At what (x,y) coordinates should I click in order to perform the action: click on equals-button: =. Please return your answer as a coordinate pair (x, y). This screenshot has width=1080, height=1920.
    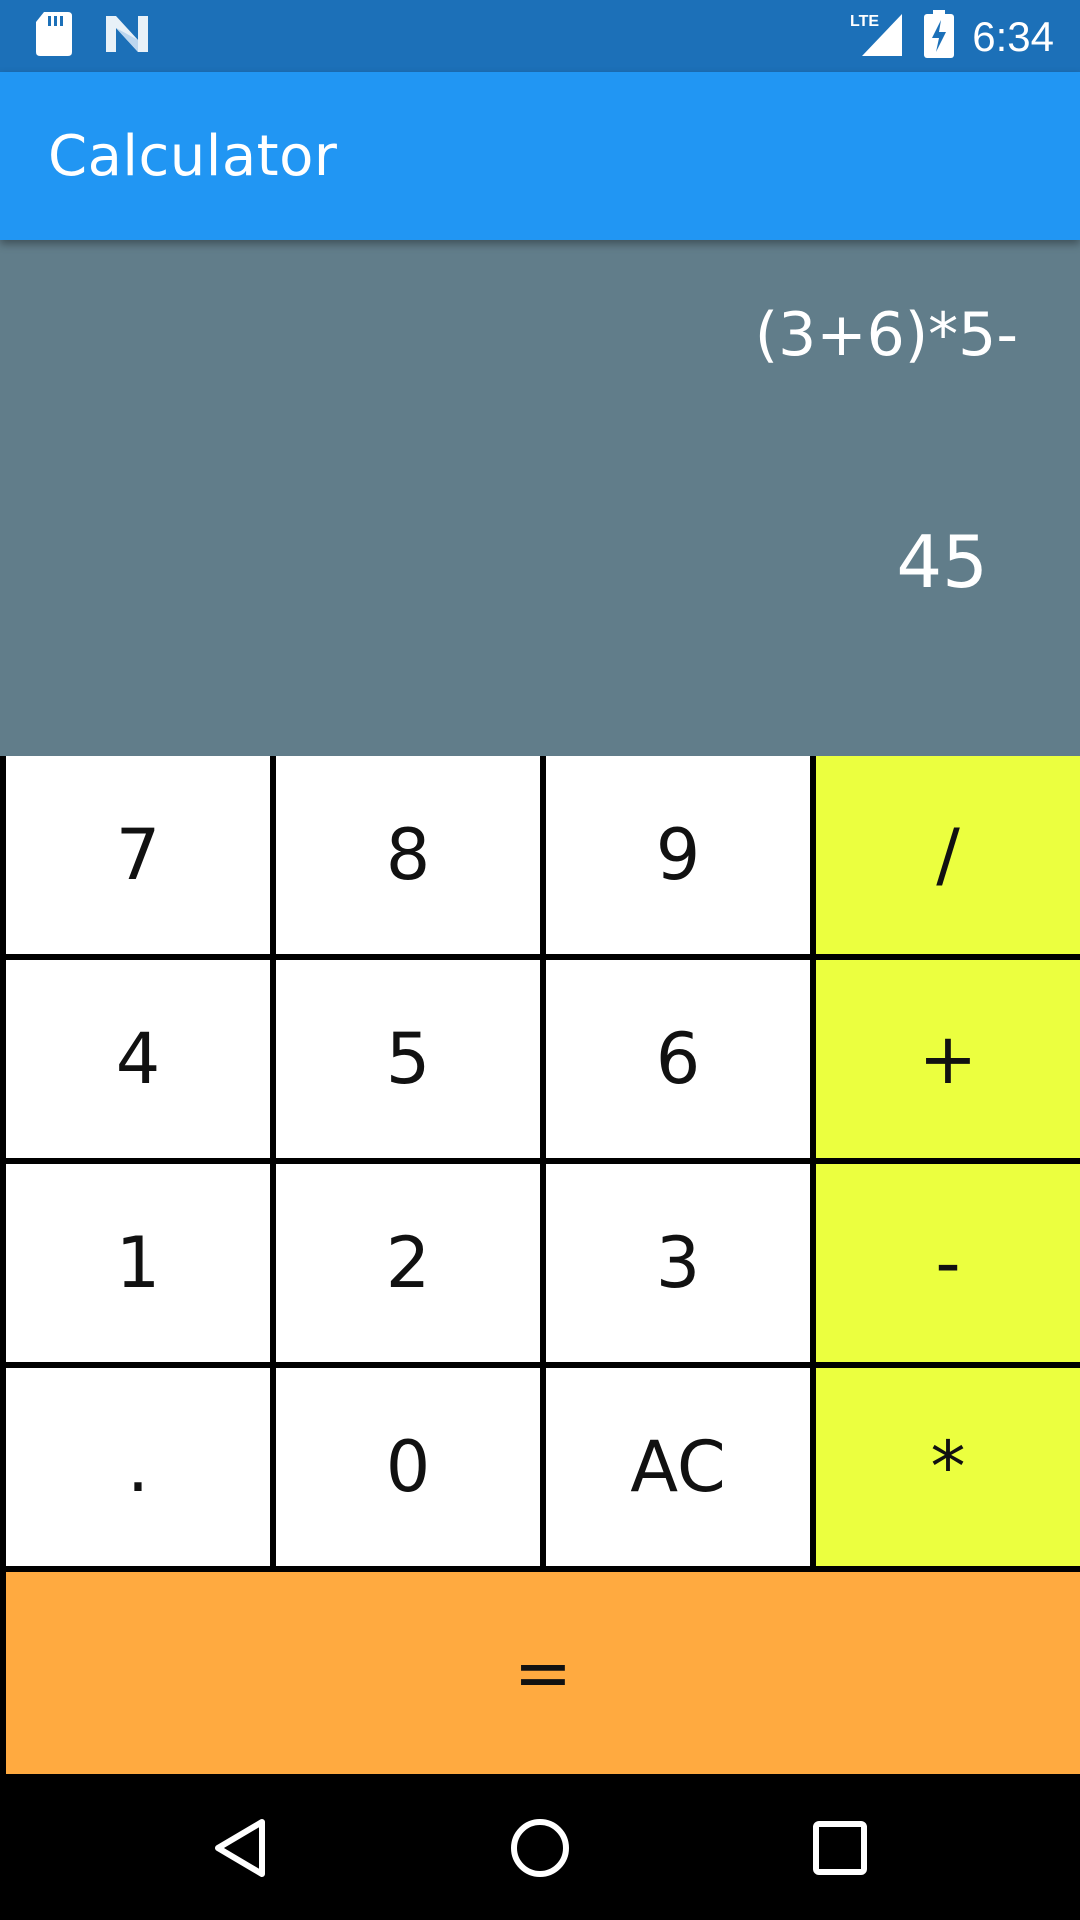
    Looking at the image, I should click on (543, 1673).